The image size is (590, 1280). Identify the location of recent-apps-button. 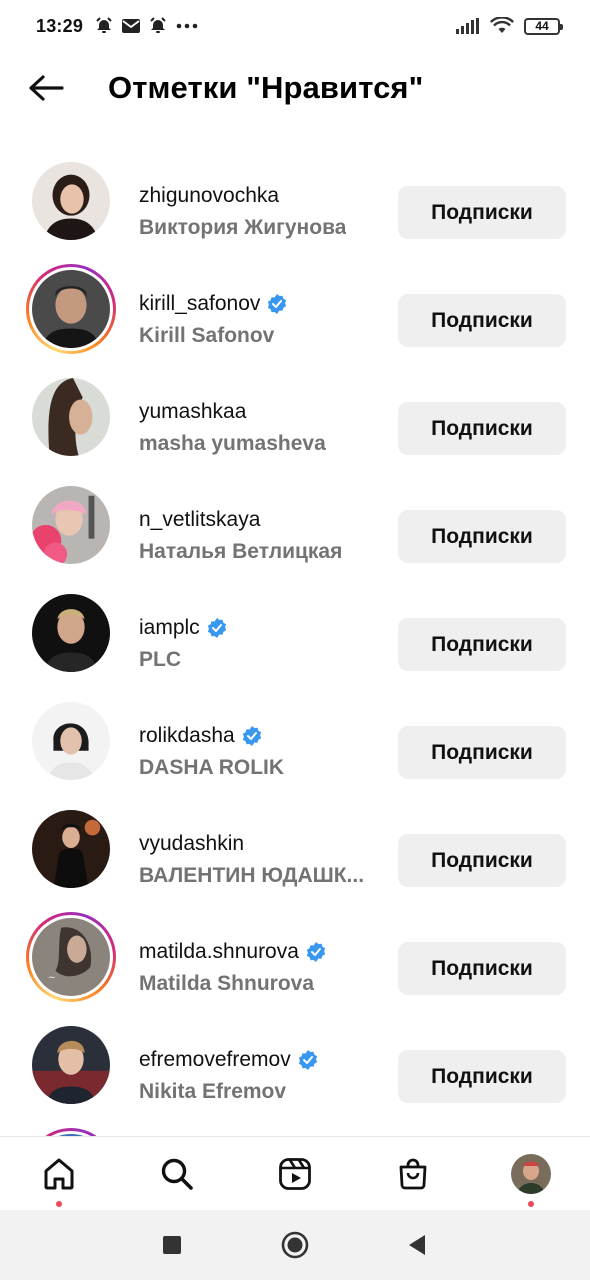
(172, 1245).